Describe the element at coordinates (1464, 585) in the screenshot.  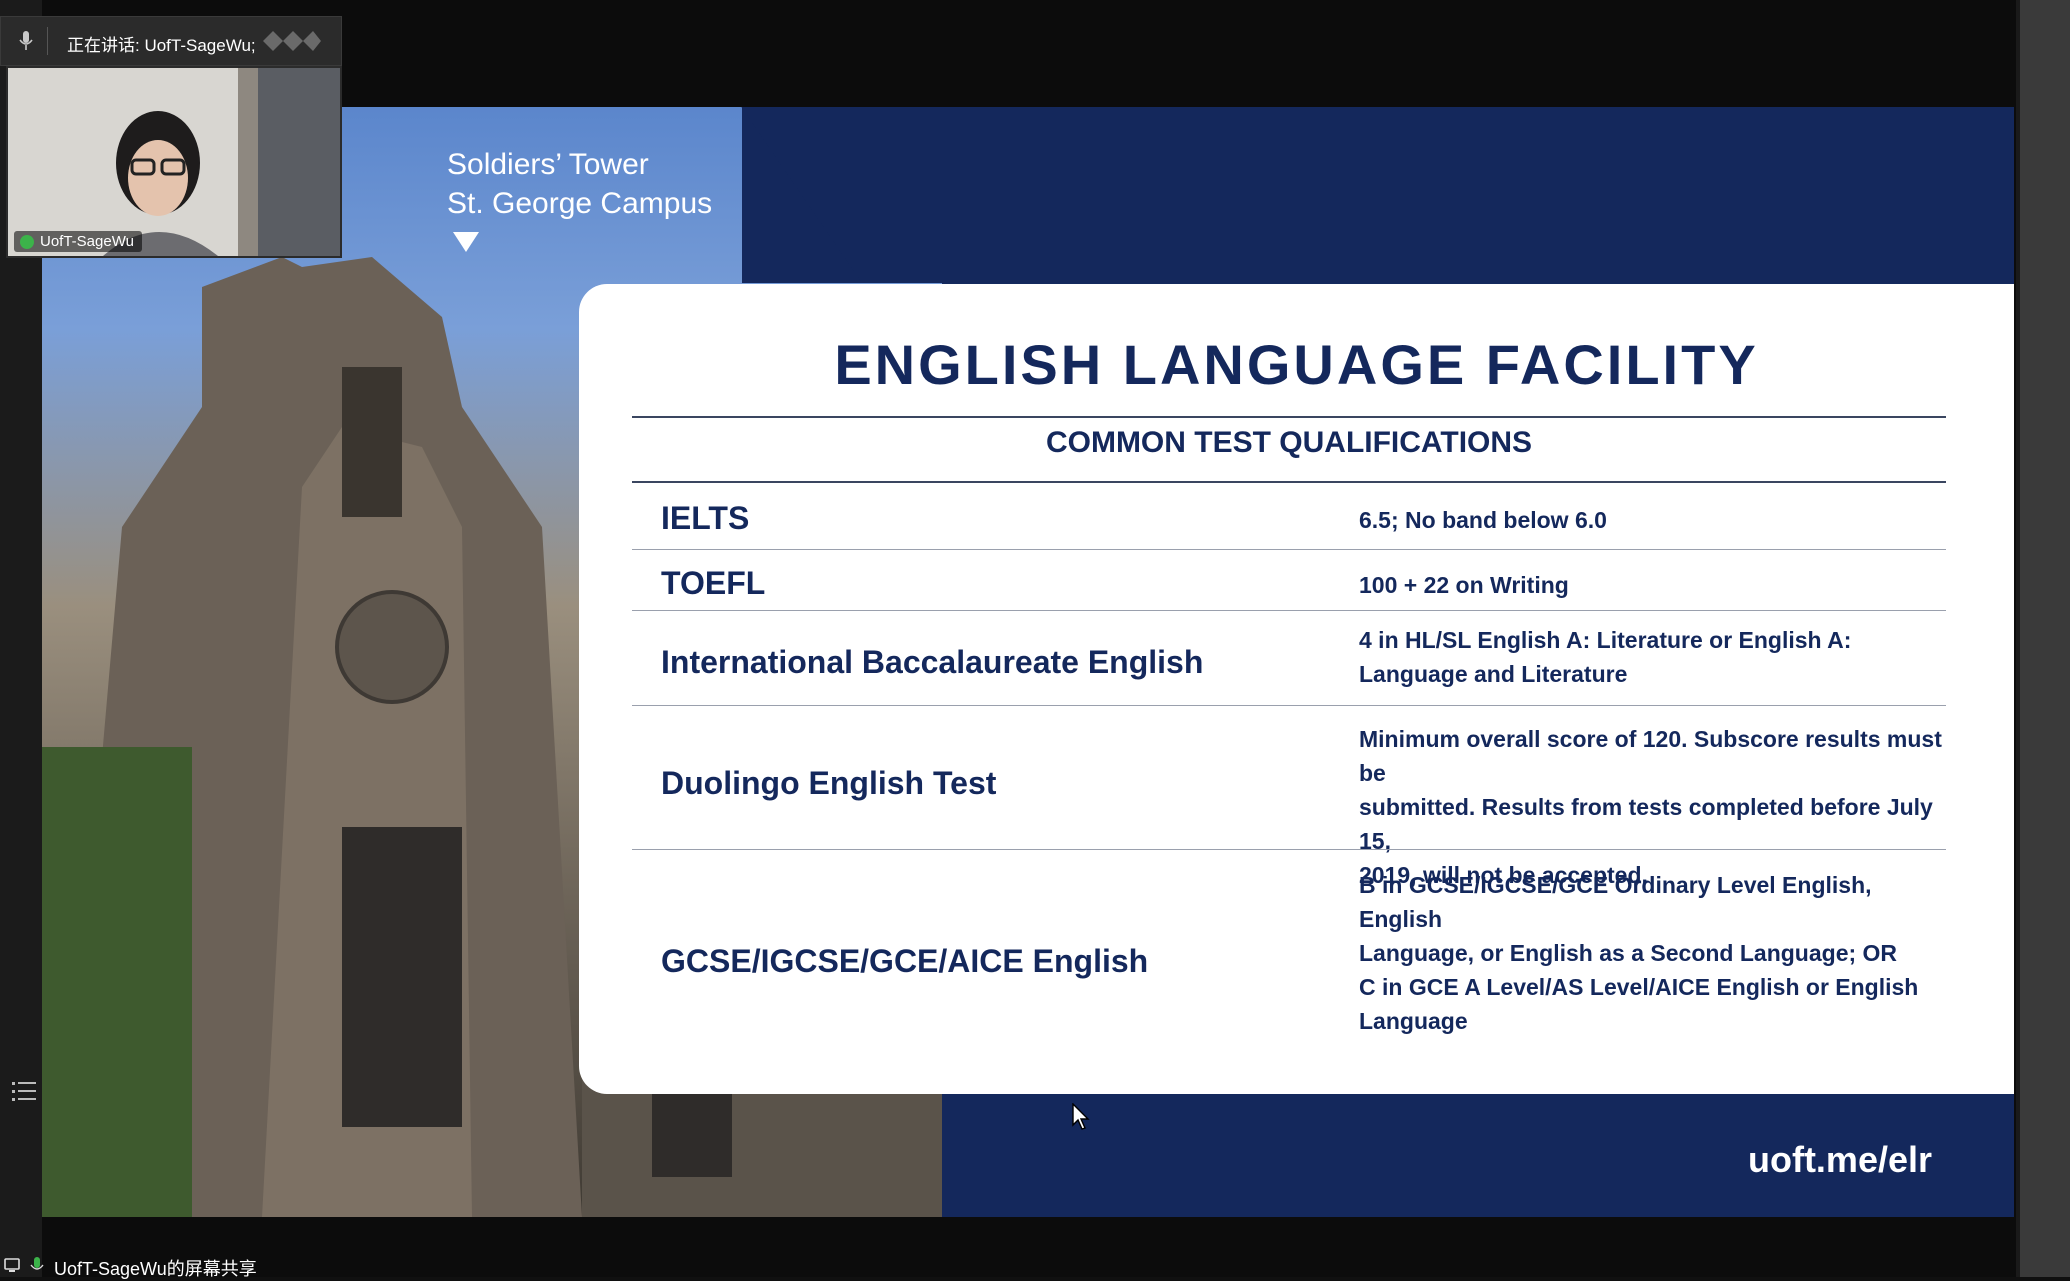
I see `value-line: 100 + 22 on Writing` at that location.